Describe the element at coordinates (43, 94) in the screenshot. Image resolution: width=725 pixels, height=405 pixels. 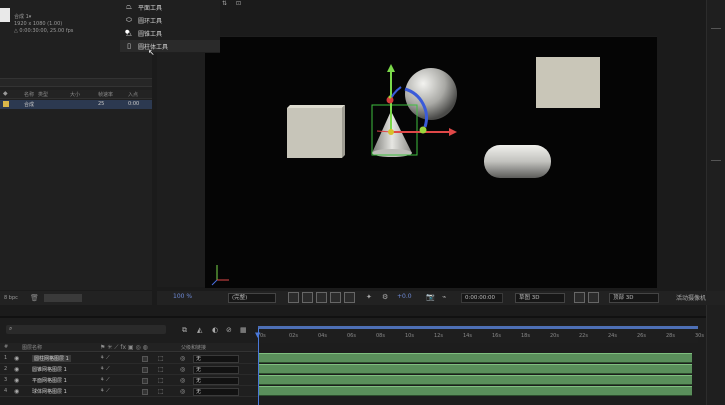
I see `col-type: 类型` at that location.